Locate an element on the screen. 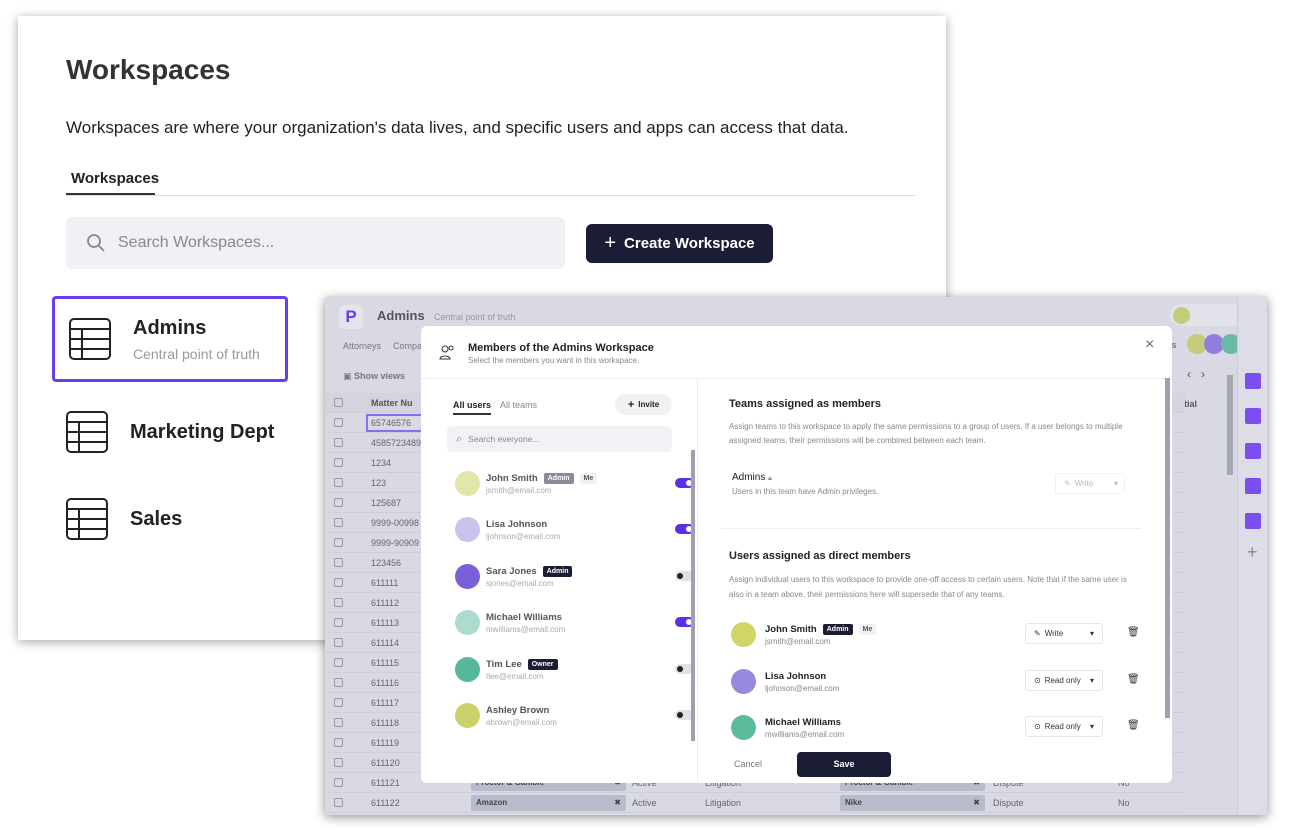 The image size is (1300, 840). lock-icon: 🔒︎ is located at coordinates (770, 478).